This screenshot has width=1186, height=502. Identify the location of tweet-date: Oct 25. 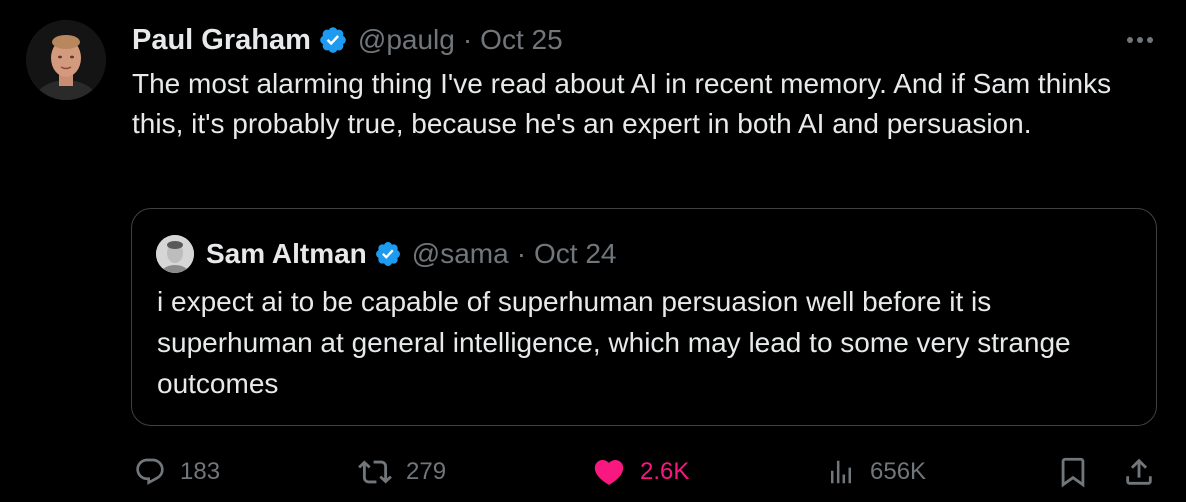
(521, 40).